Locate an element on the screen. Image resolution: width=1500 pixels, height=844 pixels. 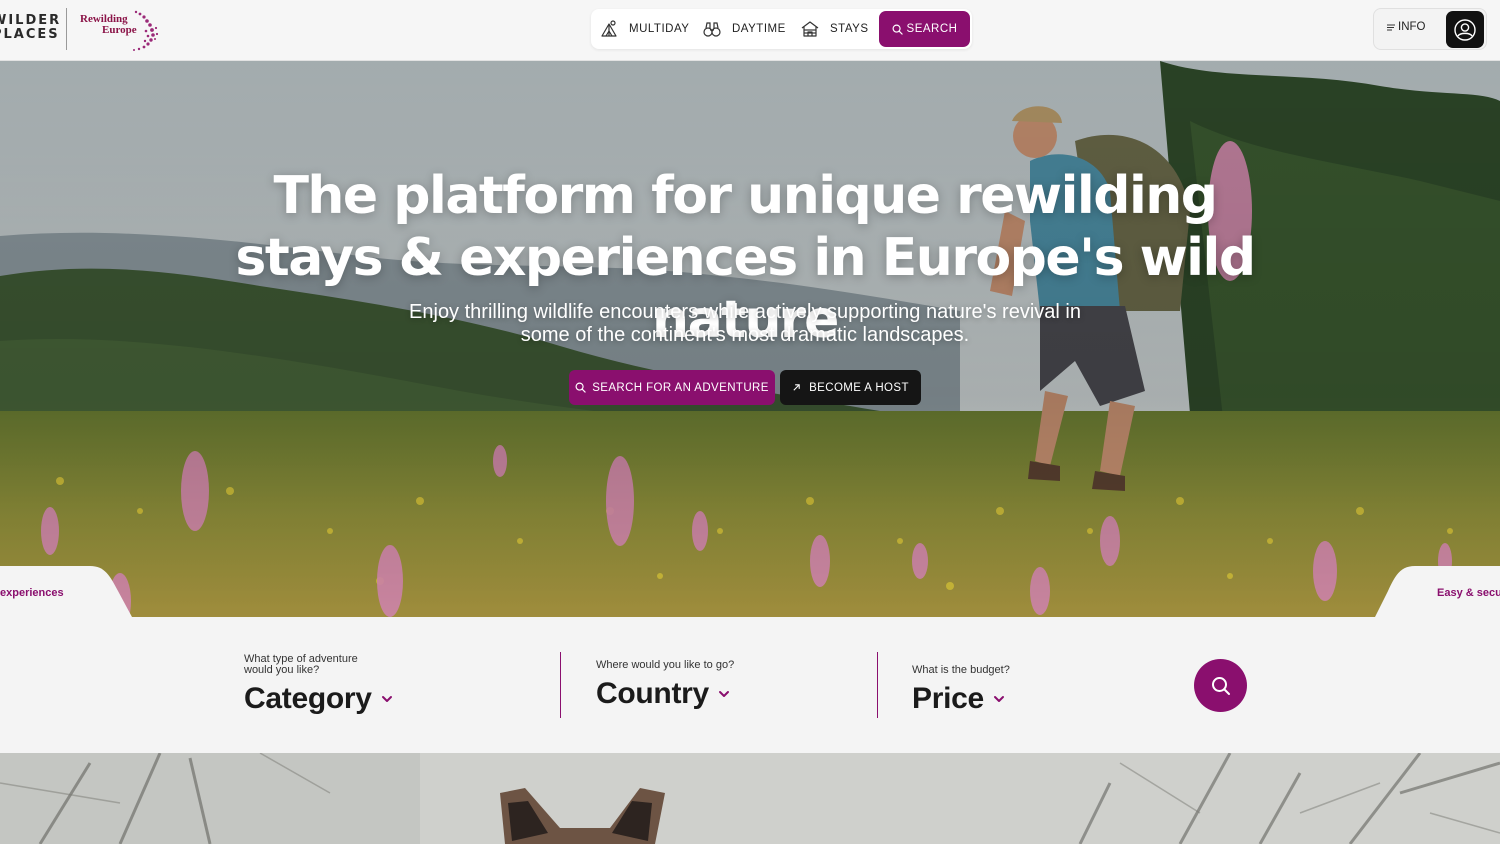
country-field: Where would you like to go? Country is located at coordinates (726, 685).